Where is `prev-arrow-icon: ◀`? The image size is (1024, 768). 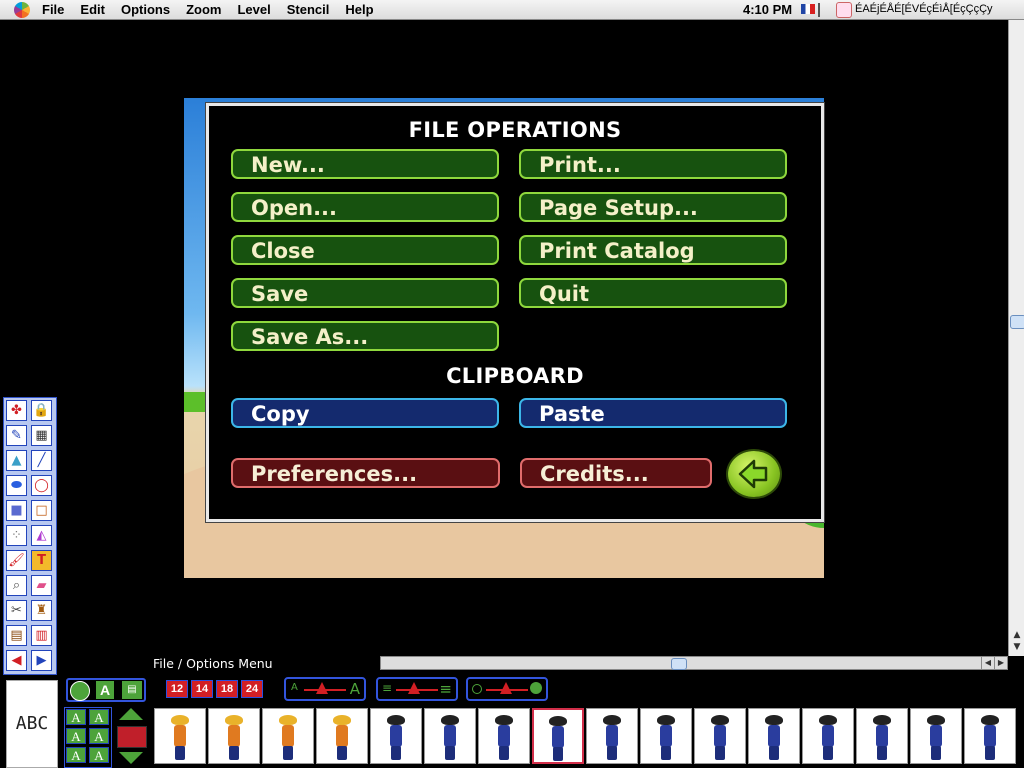 prev-arrow-icon: ◀ is located at coordinates (16, 660).